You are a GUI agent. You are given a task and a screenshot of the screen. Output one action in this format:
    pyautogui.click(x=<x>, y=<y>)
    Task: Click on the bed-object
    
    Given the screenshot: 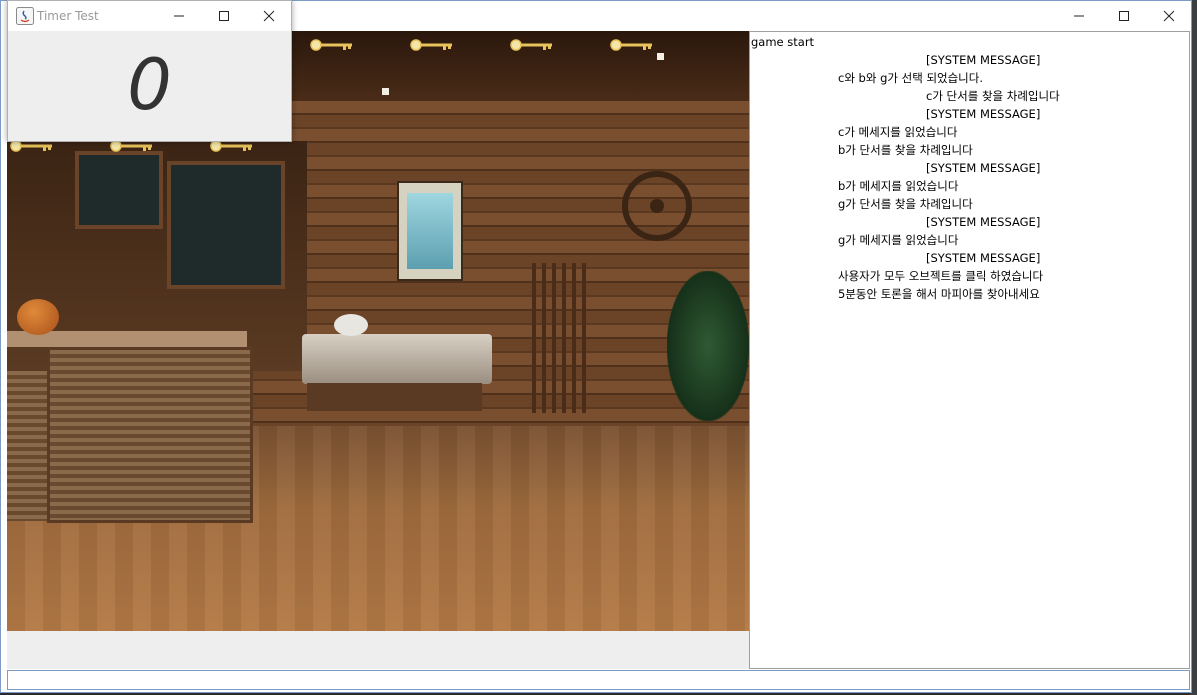 What is the action you would take?
    pyautogui.click(x=397, y=359)
    